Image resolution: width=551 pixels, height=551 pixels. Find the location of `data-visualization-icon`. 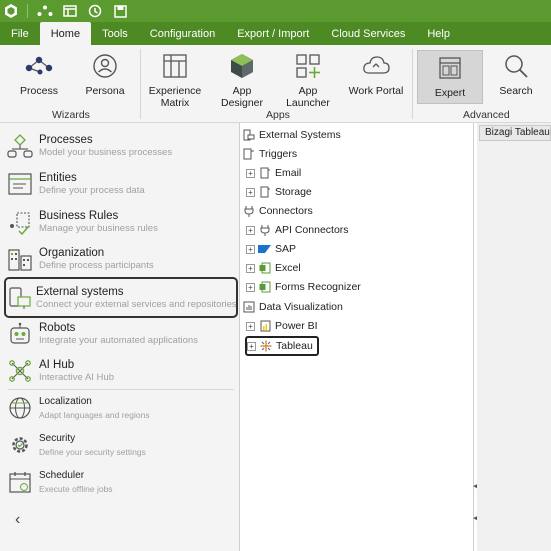

data-visualization-icon is located at coordinates (248, 307).